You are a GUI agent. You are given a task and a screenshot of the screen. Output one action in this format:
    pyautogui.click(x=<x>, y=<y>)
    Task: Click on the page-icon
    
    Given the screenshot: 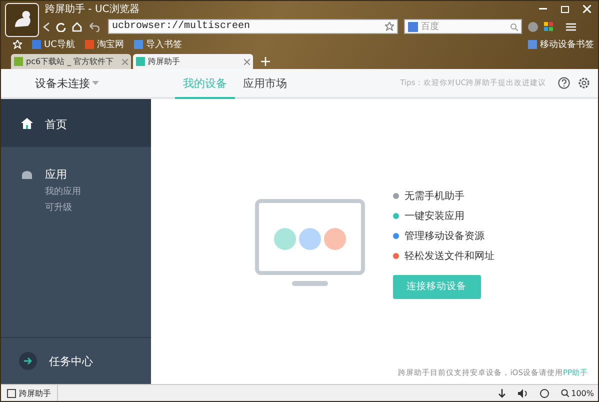 What is the action you would take?
    pyautogui.click(x=11, y=393)
    